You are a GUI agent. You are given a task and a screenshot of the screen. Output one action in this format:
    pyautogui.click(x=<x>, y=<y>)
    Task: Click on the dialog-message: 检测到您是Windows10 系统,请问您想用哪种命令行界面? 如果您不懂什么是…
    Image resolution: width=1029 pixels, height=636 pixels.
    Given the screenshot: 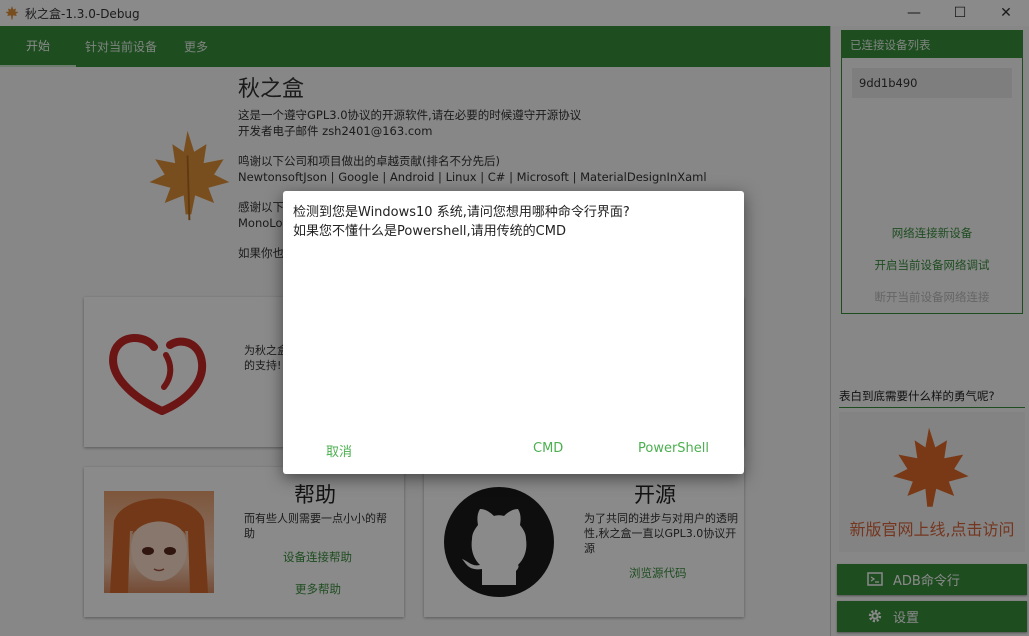 What is the action you would take?
    pyautogui.click(x=513, y=222)
    